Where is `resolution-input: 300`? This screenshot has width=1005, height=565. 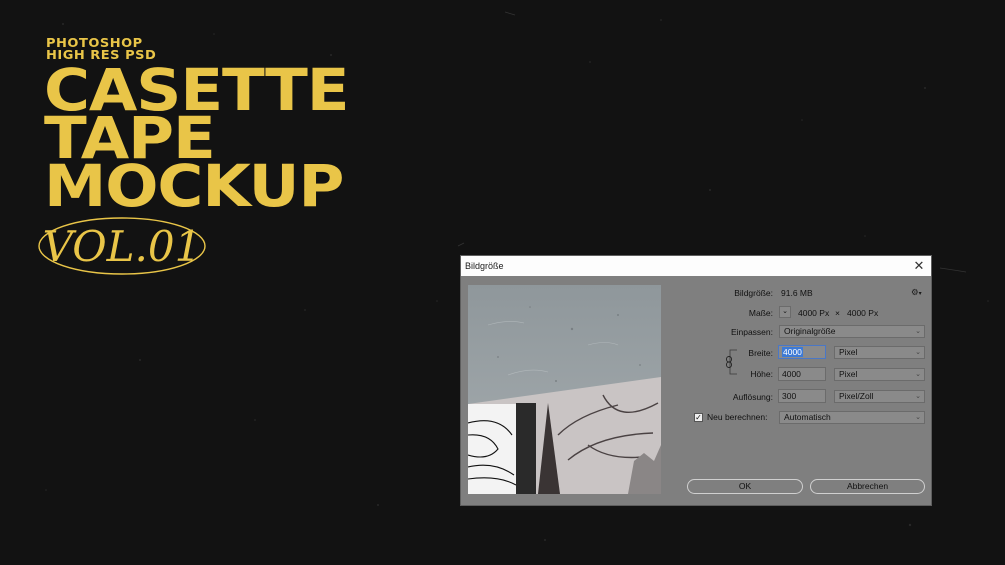
resolution-input: 300 is located at coordinates (802, 396).